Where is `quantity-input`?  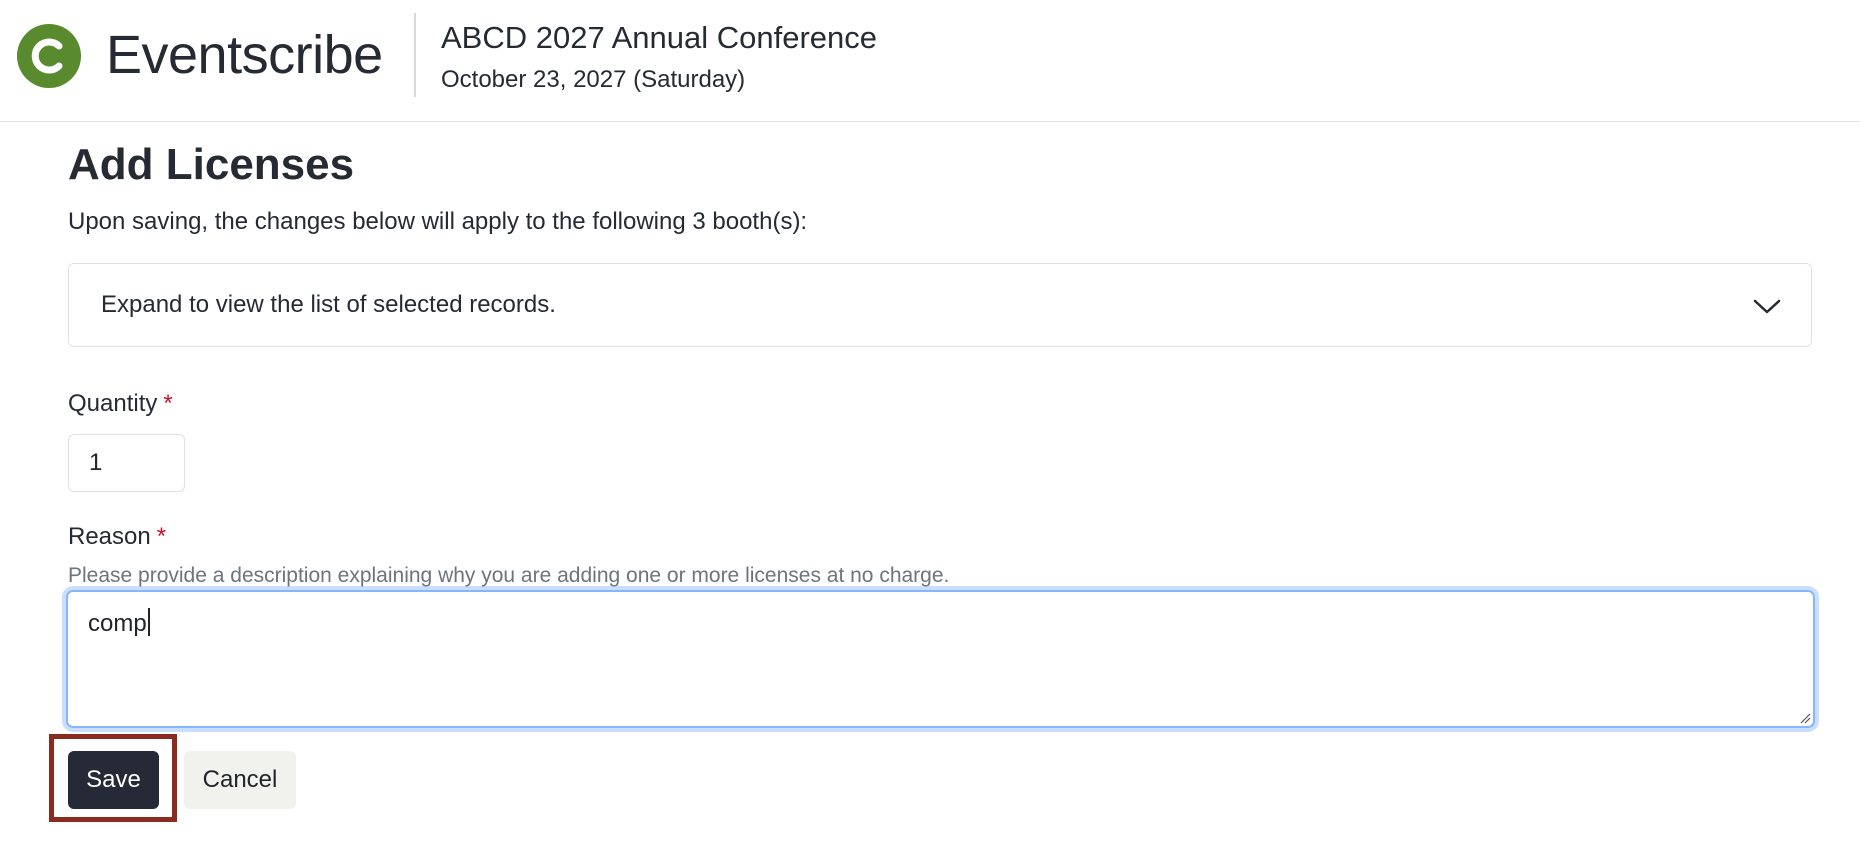
quantity-input is located at coordinates (126, 463).